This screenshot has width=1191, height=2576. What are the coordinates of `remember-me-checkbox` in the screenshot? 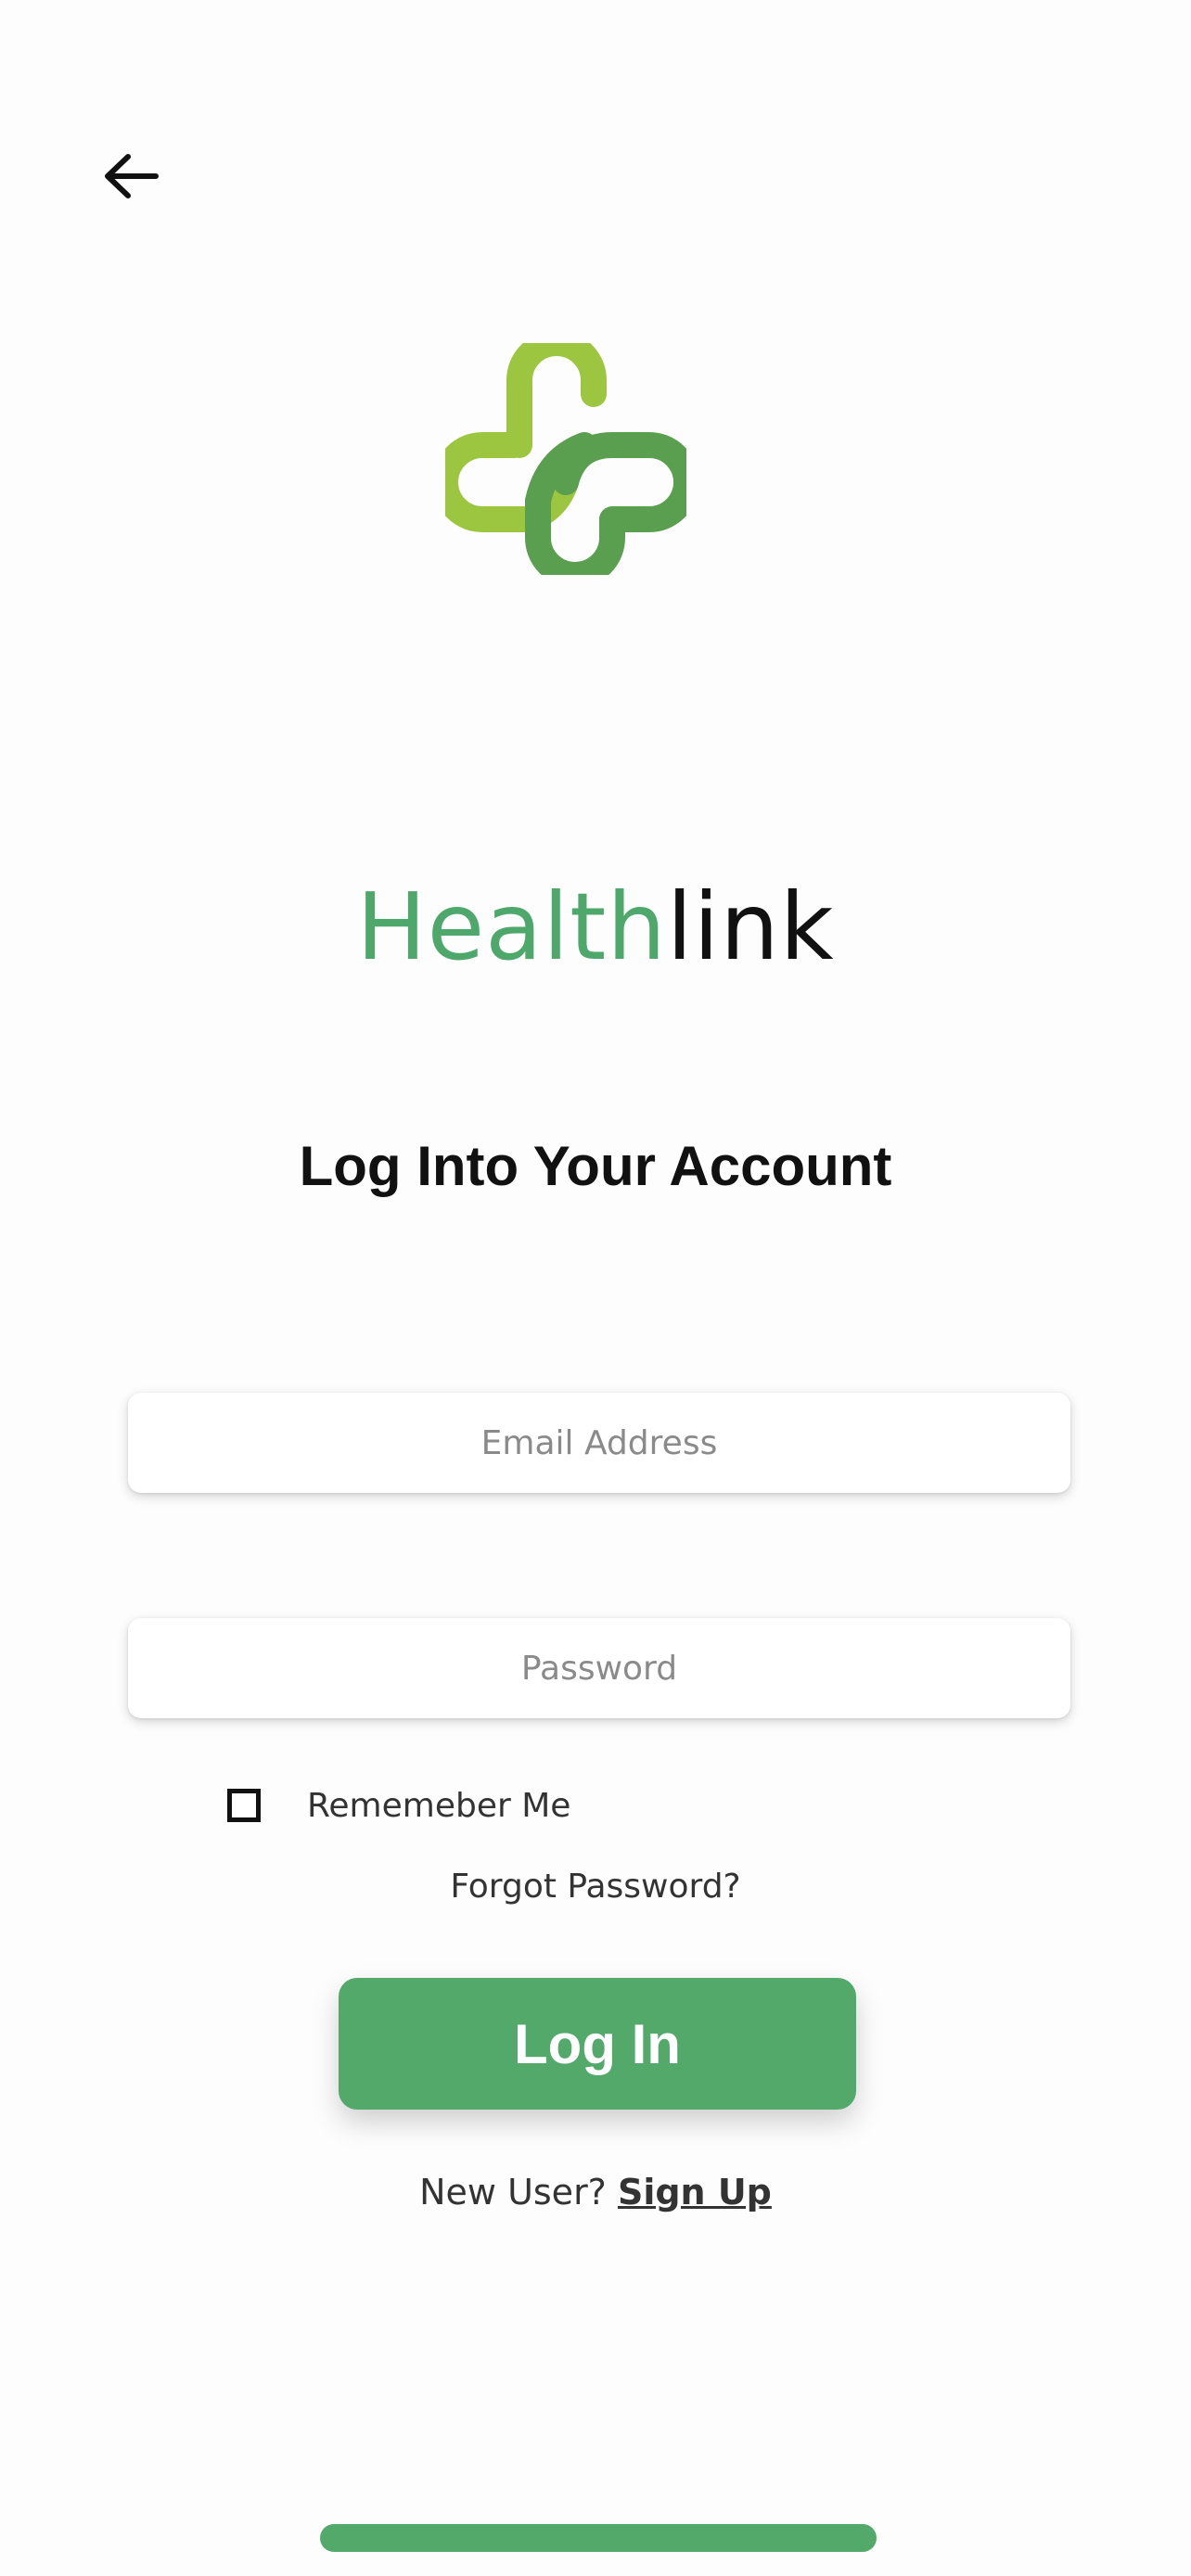 It's located at (244, 1806).